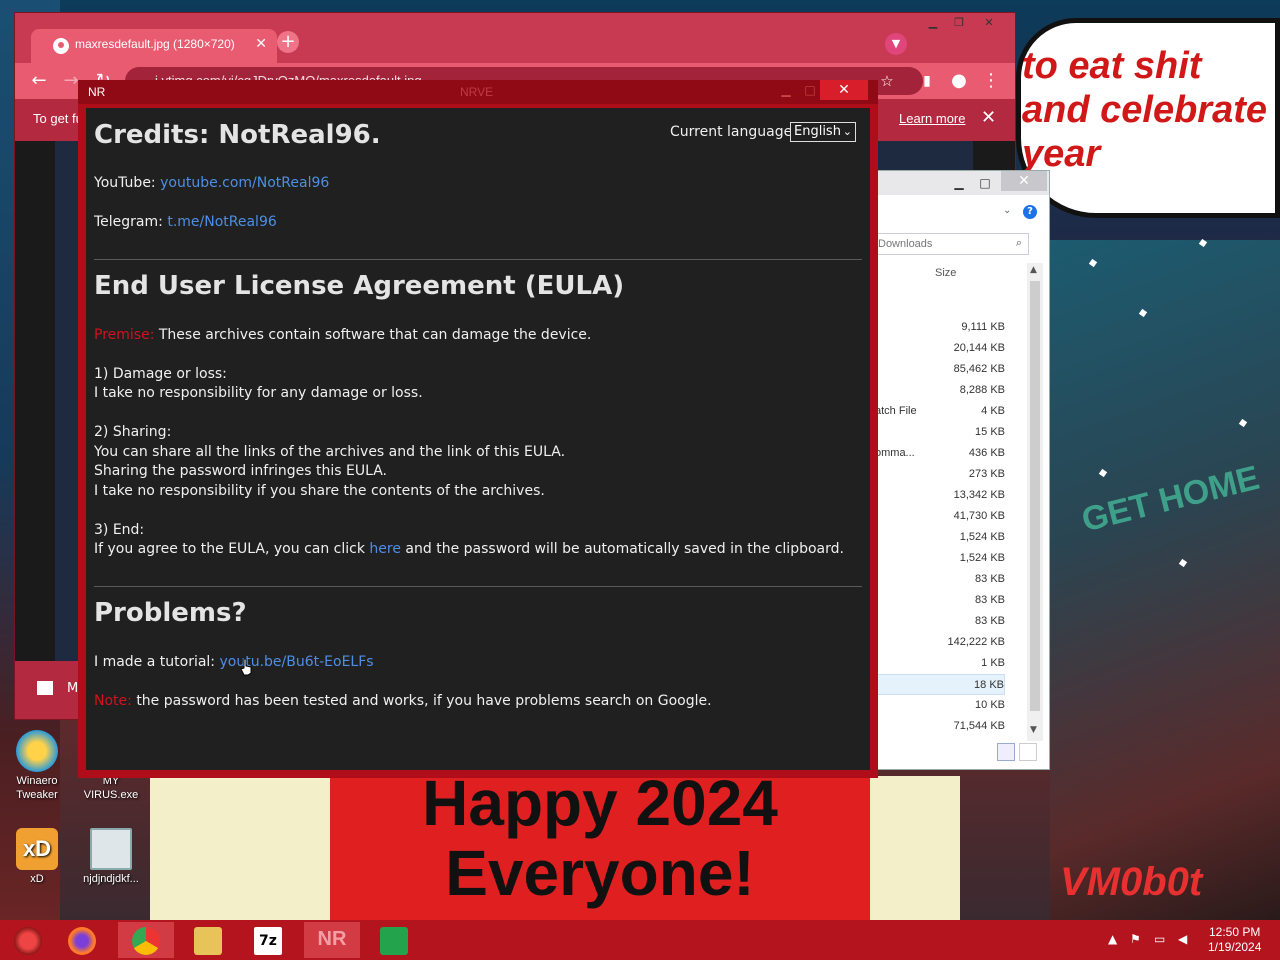 The width and height of the screenshot is (1280, 960). What do you see at coordinates (1006, 752) in the screenshot?
I see `details-view-icon` at bounding box center [1006, 752].